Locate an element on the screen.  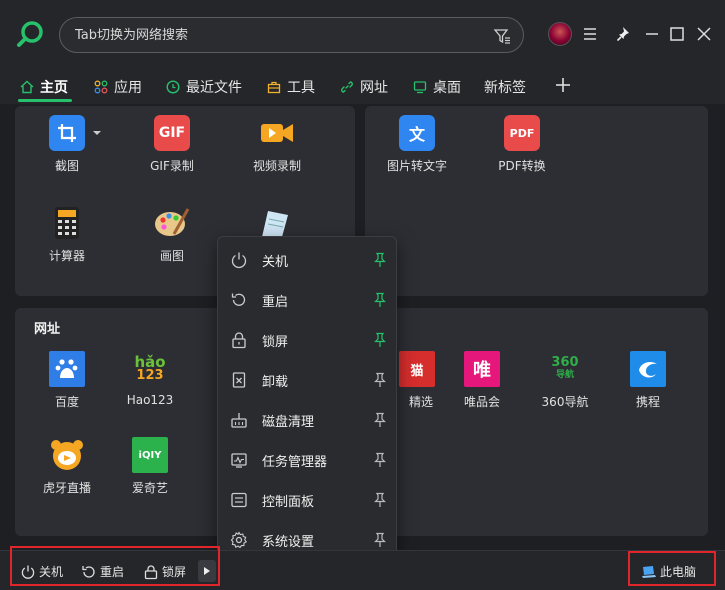
app-video-record: 视频录制 is located at coordinates (277, 144).